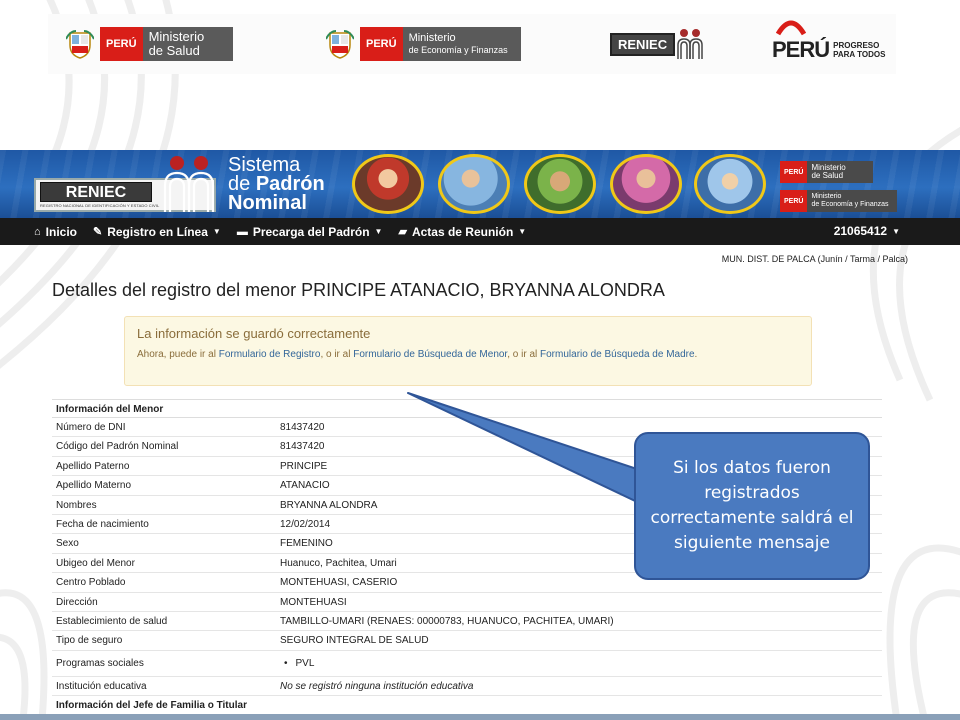 The height and width of the screenshot is (720, 960). I want to click on detail-label: Fecha de nacimiento, so click(102, 524).